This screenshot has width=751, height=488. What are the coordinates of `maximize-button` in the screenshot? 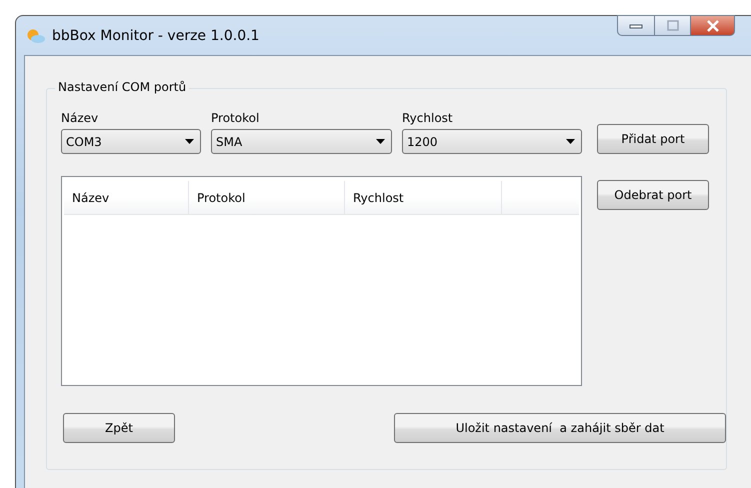 It's located at (673, 25).